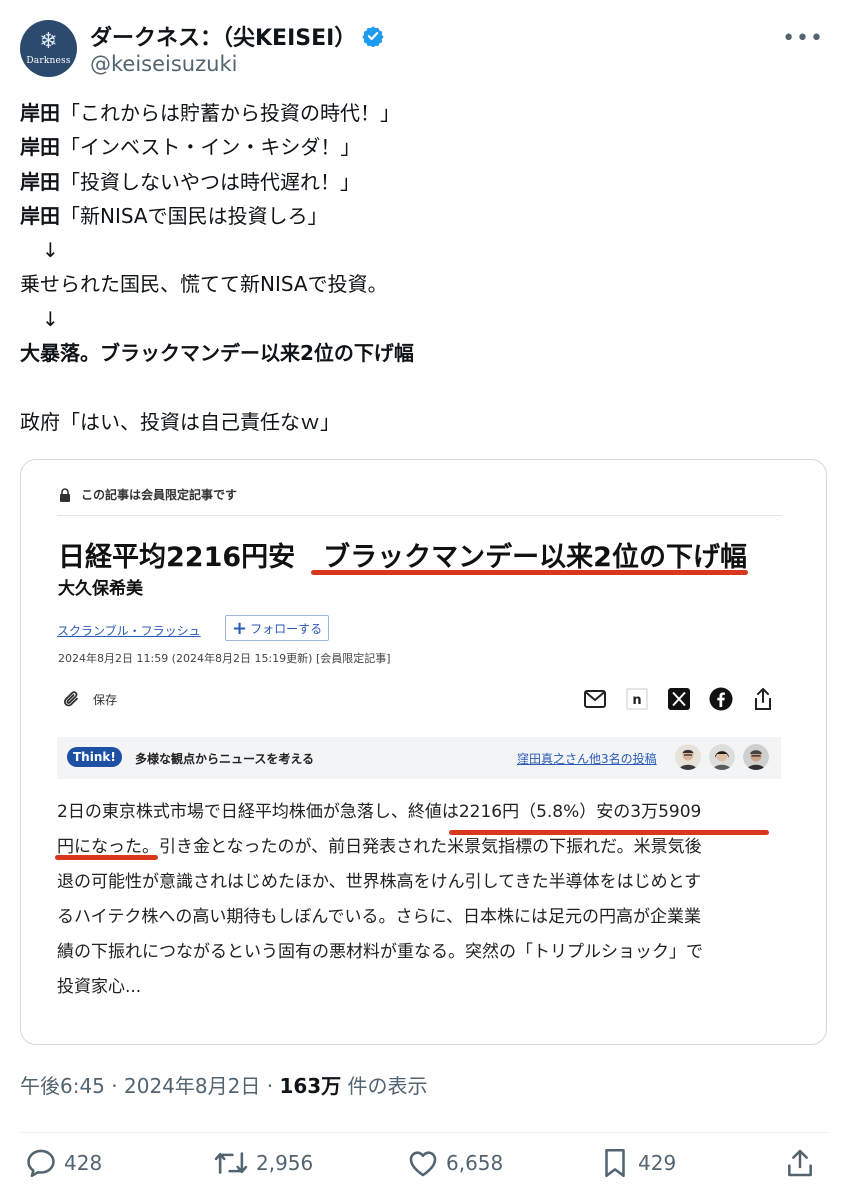  I want to click on tweet-meta: 午後6:45 · 2024年8月2日 · 163万 件の表示, so click(224, 1086).